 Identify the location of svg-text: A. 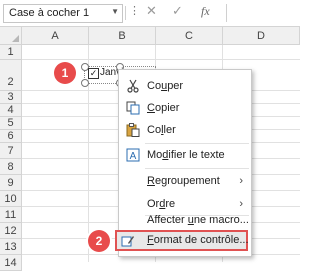
(133, 156).